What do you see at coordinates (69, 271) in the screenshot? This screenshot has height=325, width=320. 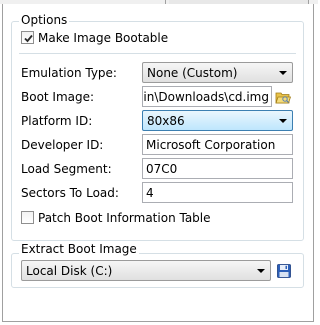 I see `extract-drive-value: Local Disk (C:)` at bounding box center [69, 271].